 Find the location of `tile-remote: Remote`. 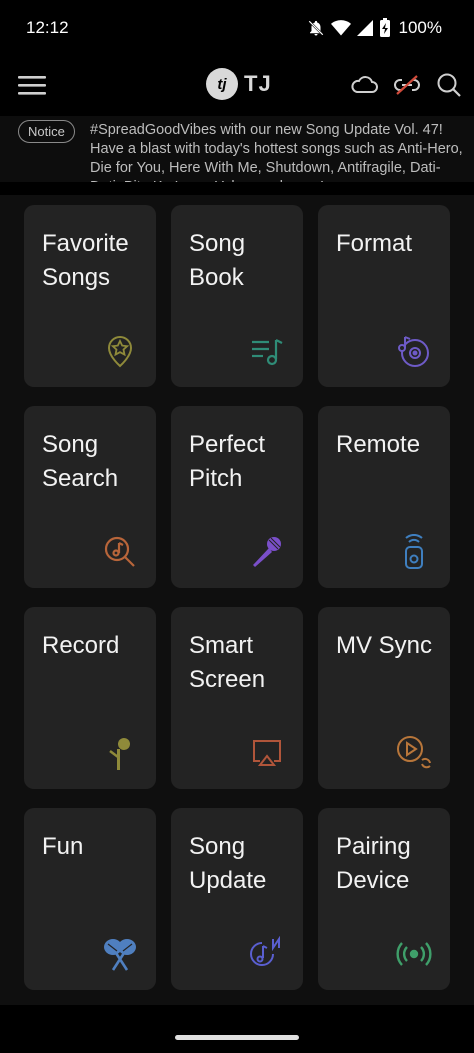

tile-remote: Remote is located at coordinates (384, 497).